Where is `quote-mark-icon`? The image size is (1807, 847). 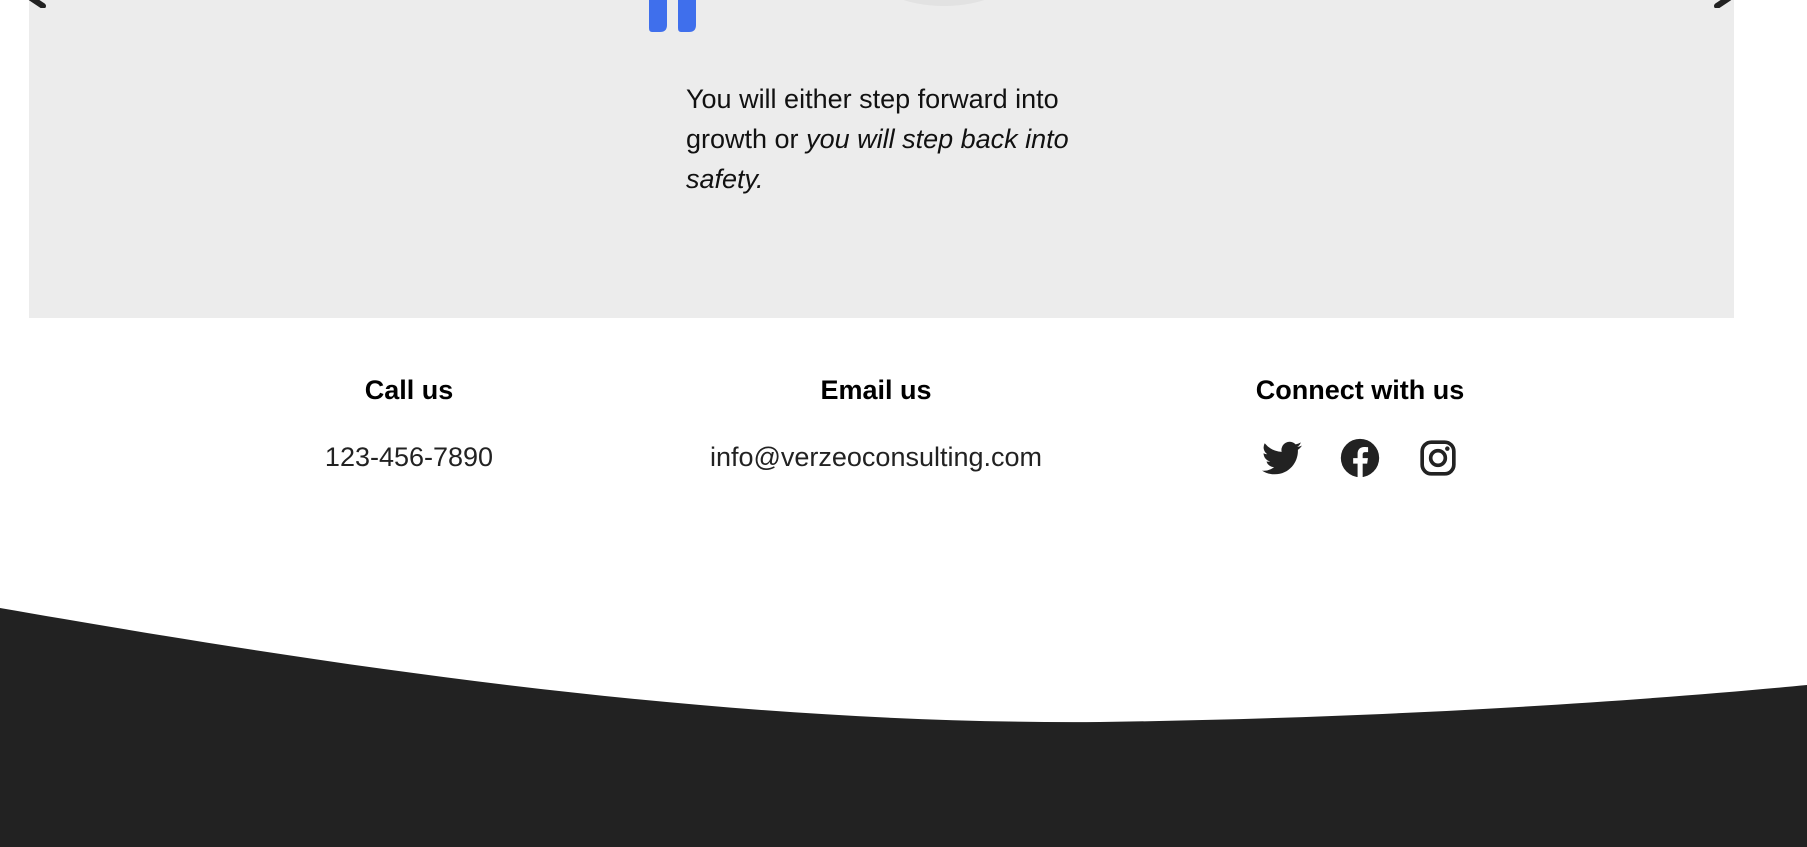
quote-mark-icon is located at coordinates (673, 18).